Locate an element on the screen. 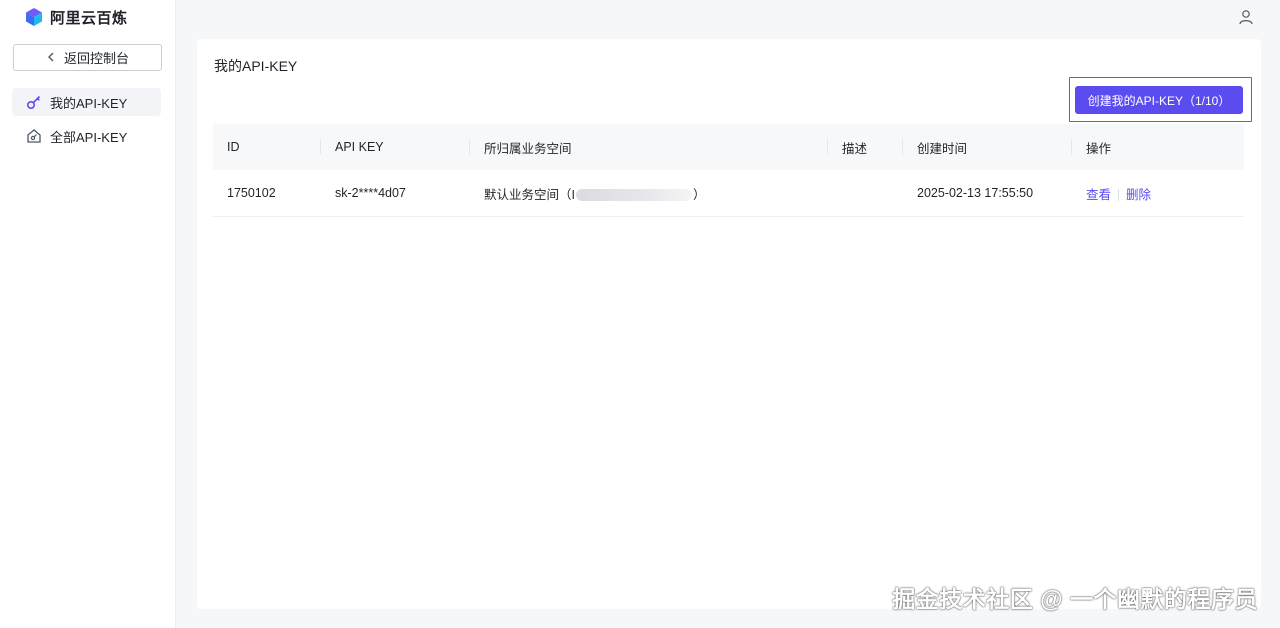  header-id: ID is located at coordinates (267, 147).